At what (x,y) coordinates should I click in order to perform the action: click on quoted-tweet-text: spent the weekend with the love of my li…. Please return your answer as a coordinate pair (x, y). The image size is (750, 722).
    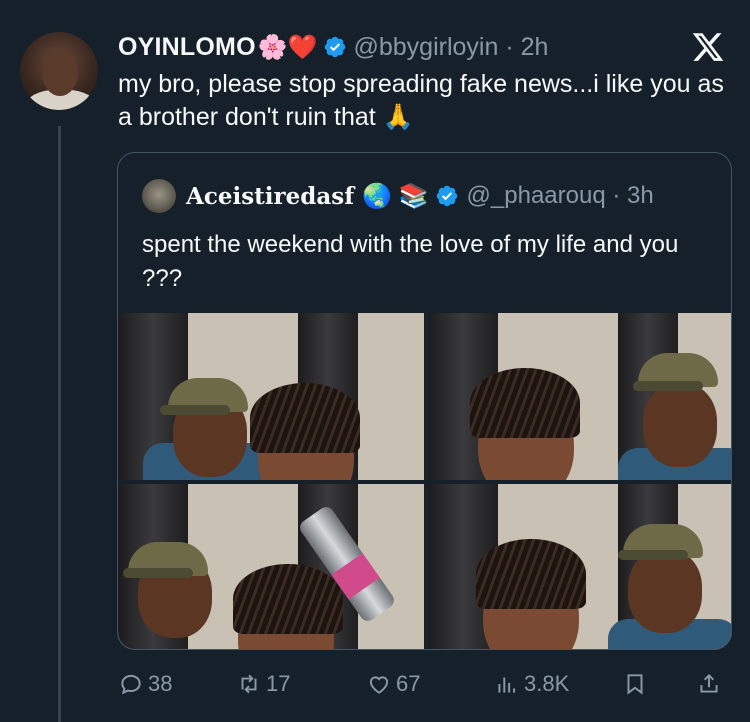
    Looking at the image, I should click on (410, 261).